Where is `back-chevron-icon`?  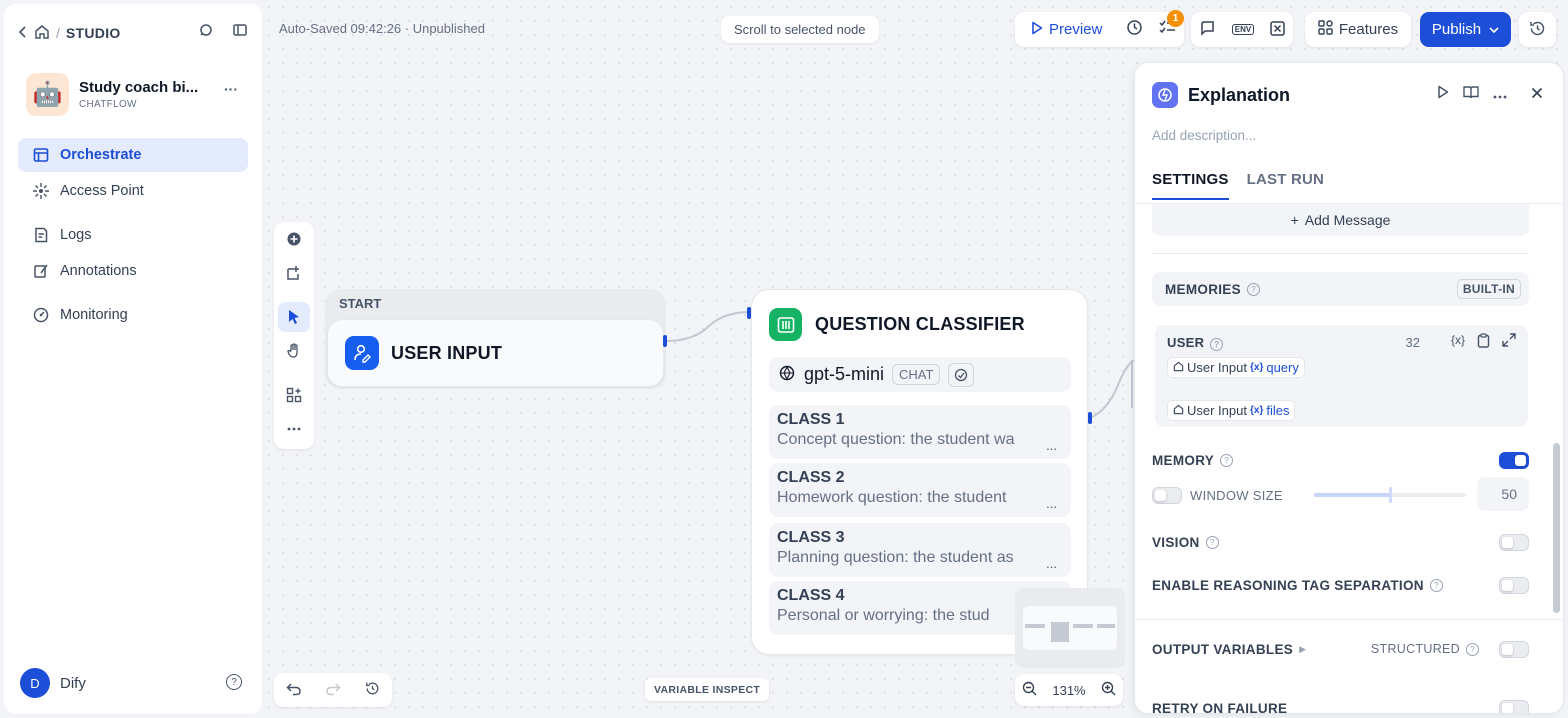
back-chevron-icon is located at coordinates (23, 33).